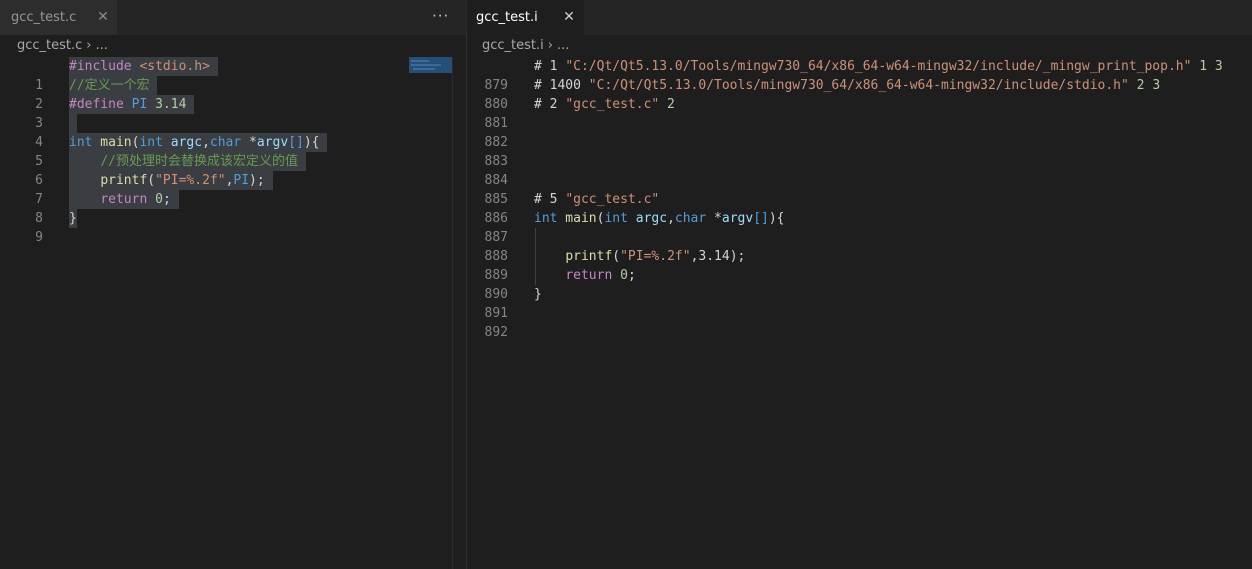  What do you see at coordinates (859, 113) in the screenshot?
I see `code-line: 881 # 2 "gcc_test.c" 2` at bounding box center [859, 113].